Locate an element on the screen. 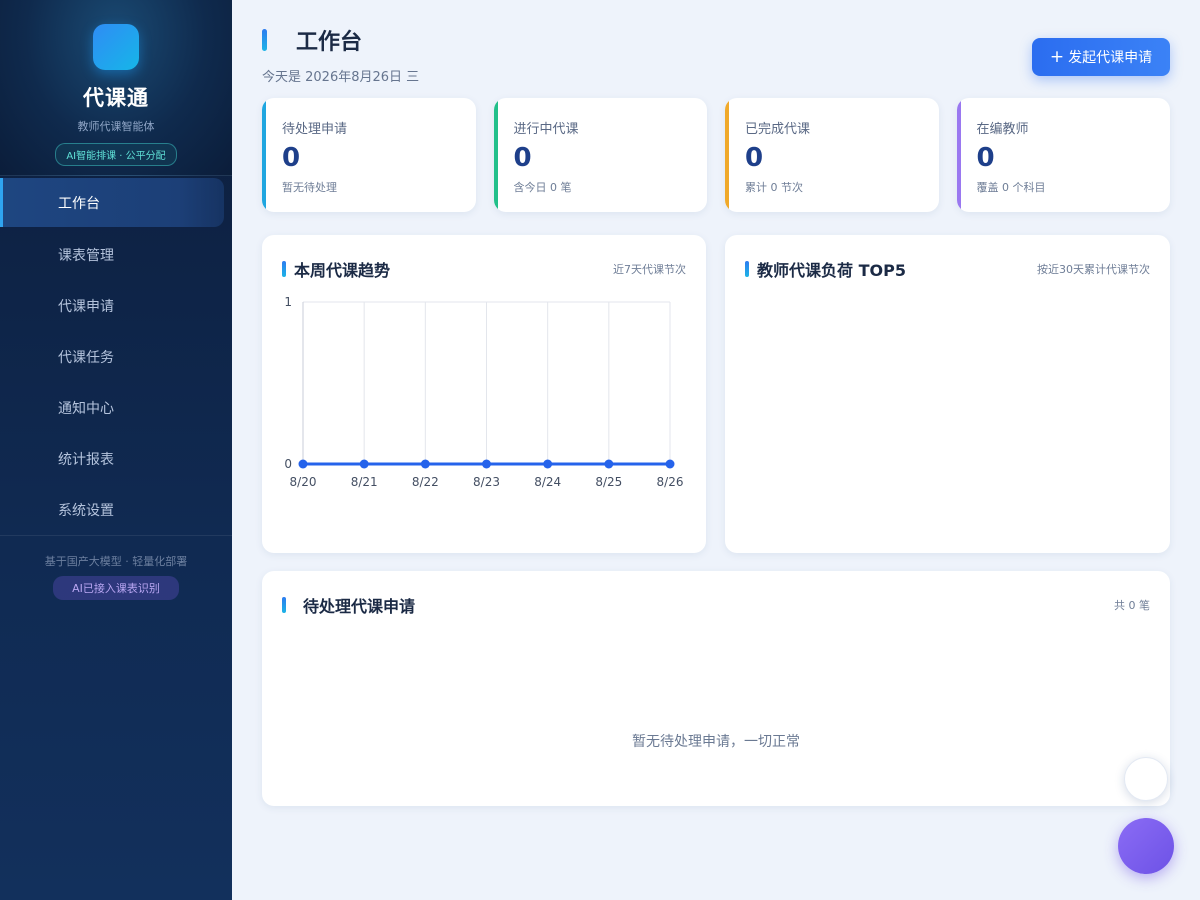  y-tick-label: 1 is located at coordinates (288, 302).